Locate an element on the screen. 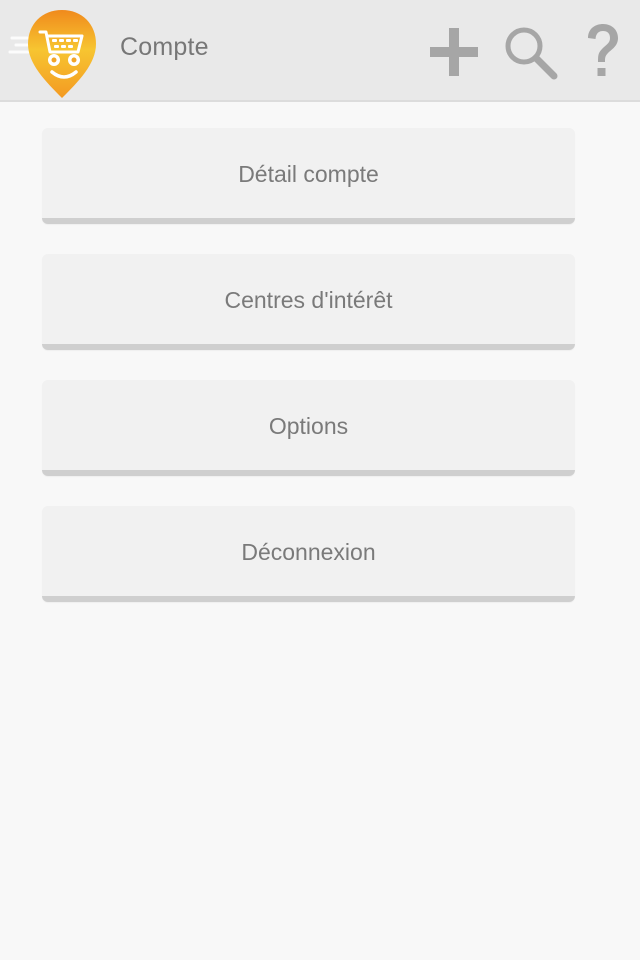 The height and width of the screenshot is (960, 640). account-details-label: Détail compte is located at coordinates (308, 173).